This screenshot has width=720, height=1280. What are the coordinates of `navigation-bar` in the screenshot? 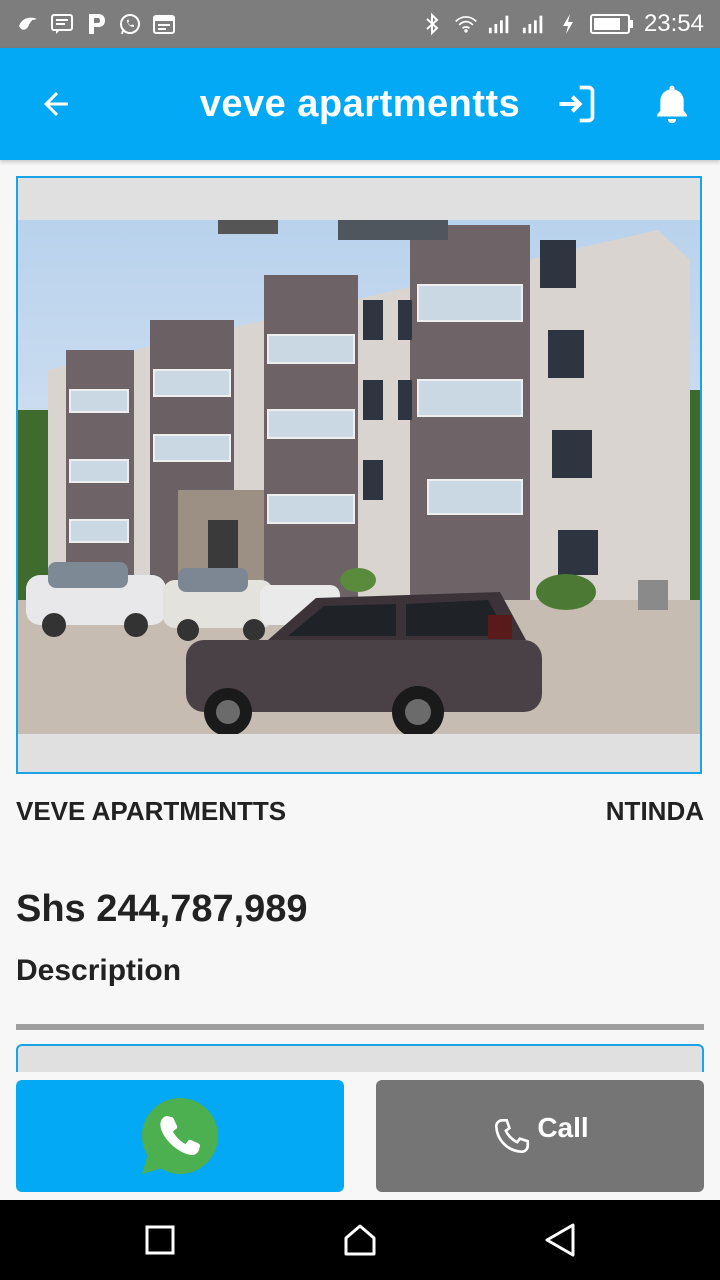 It's located at (360, 1240).